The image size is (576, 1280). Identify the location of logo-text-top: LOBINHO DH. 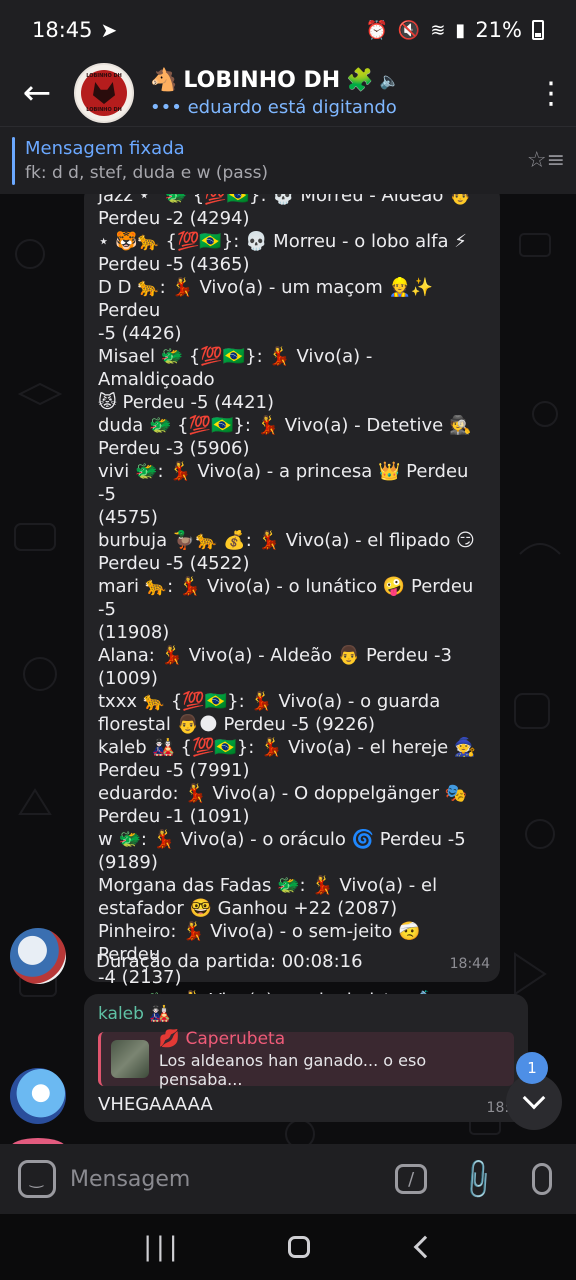
(104, 76).